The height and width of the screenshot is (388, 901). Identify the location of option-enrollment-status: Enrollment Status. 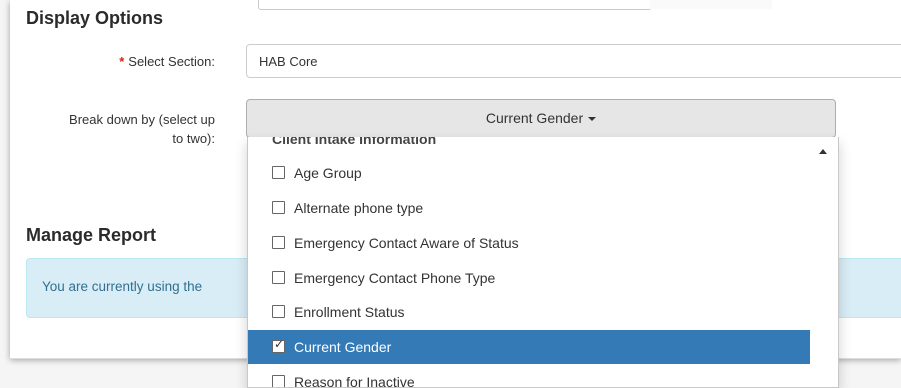
(529, 312).